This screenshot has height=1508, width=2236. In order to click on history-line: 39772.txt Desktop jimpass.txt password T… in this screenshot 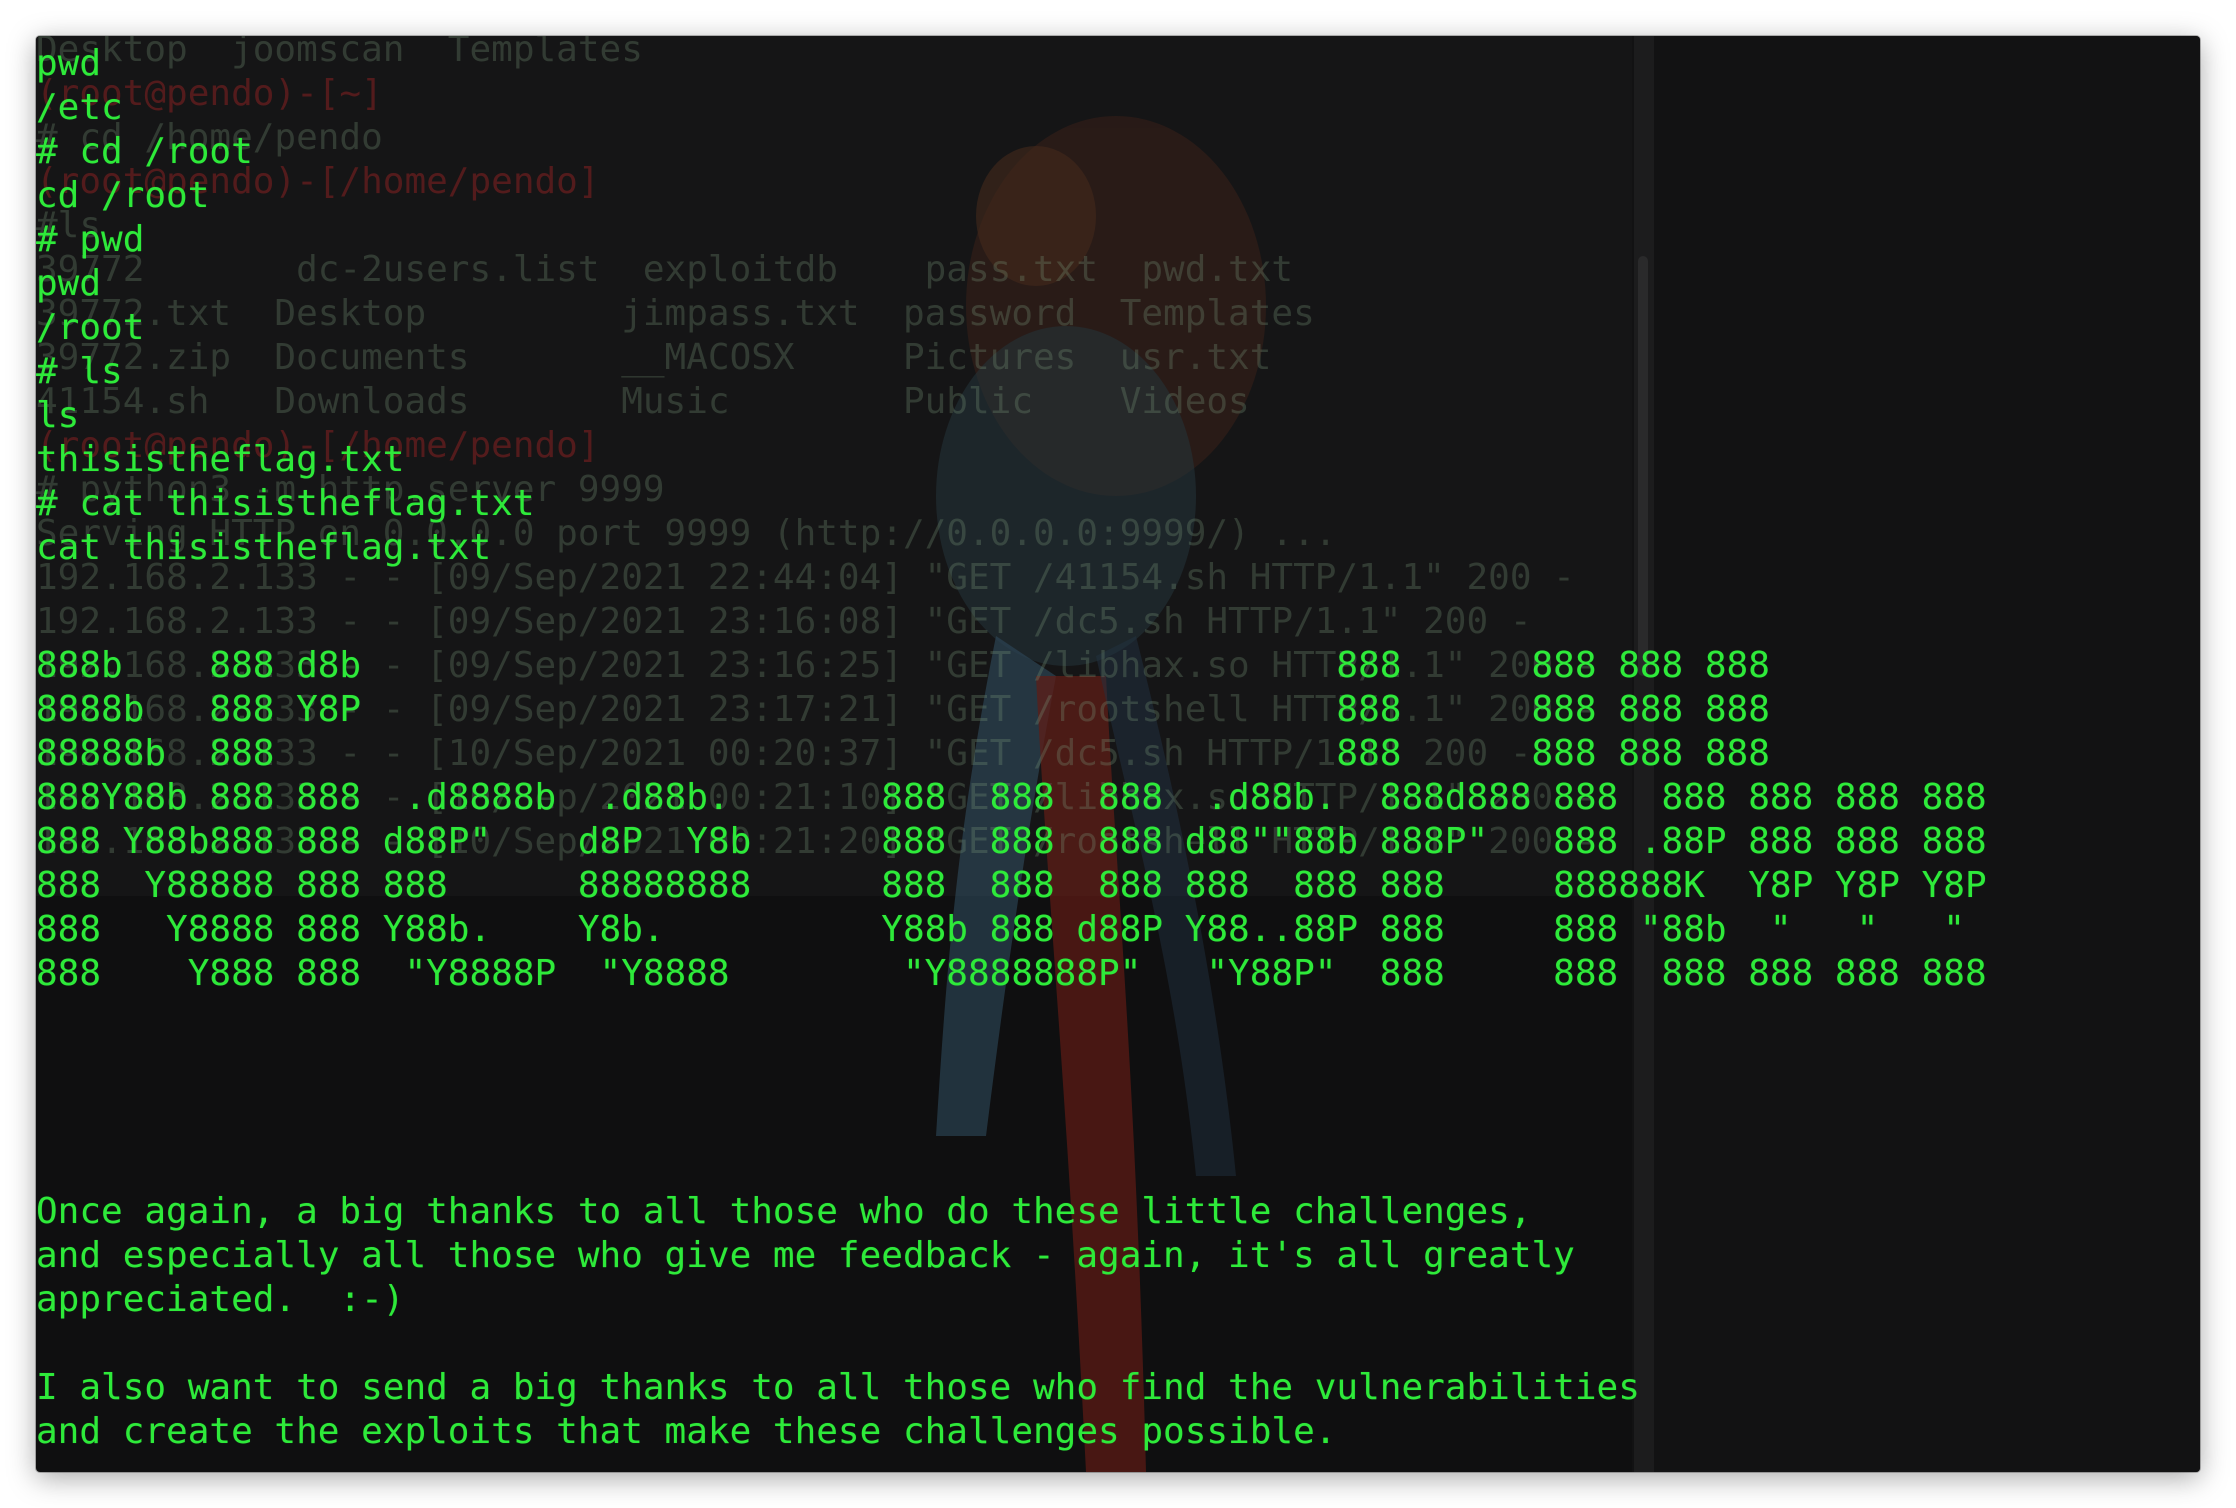, I will do `click(675, 313)`.